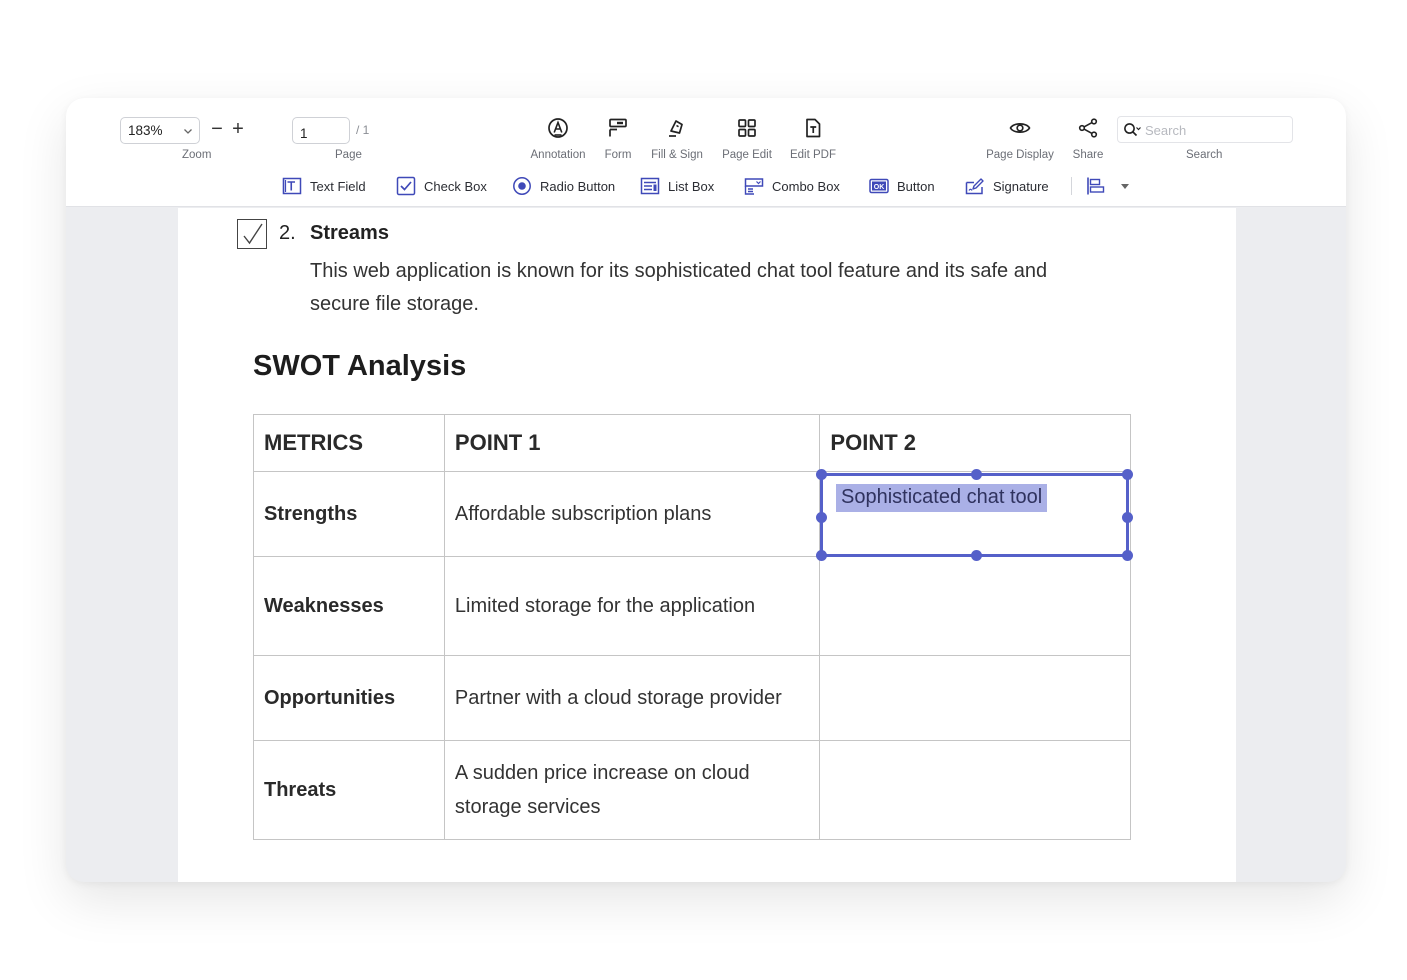  I want to click on text-field-icon, so click(292, 186).